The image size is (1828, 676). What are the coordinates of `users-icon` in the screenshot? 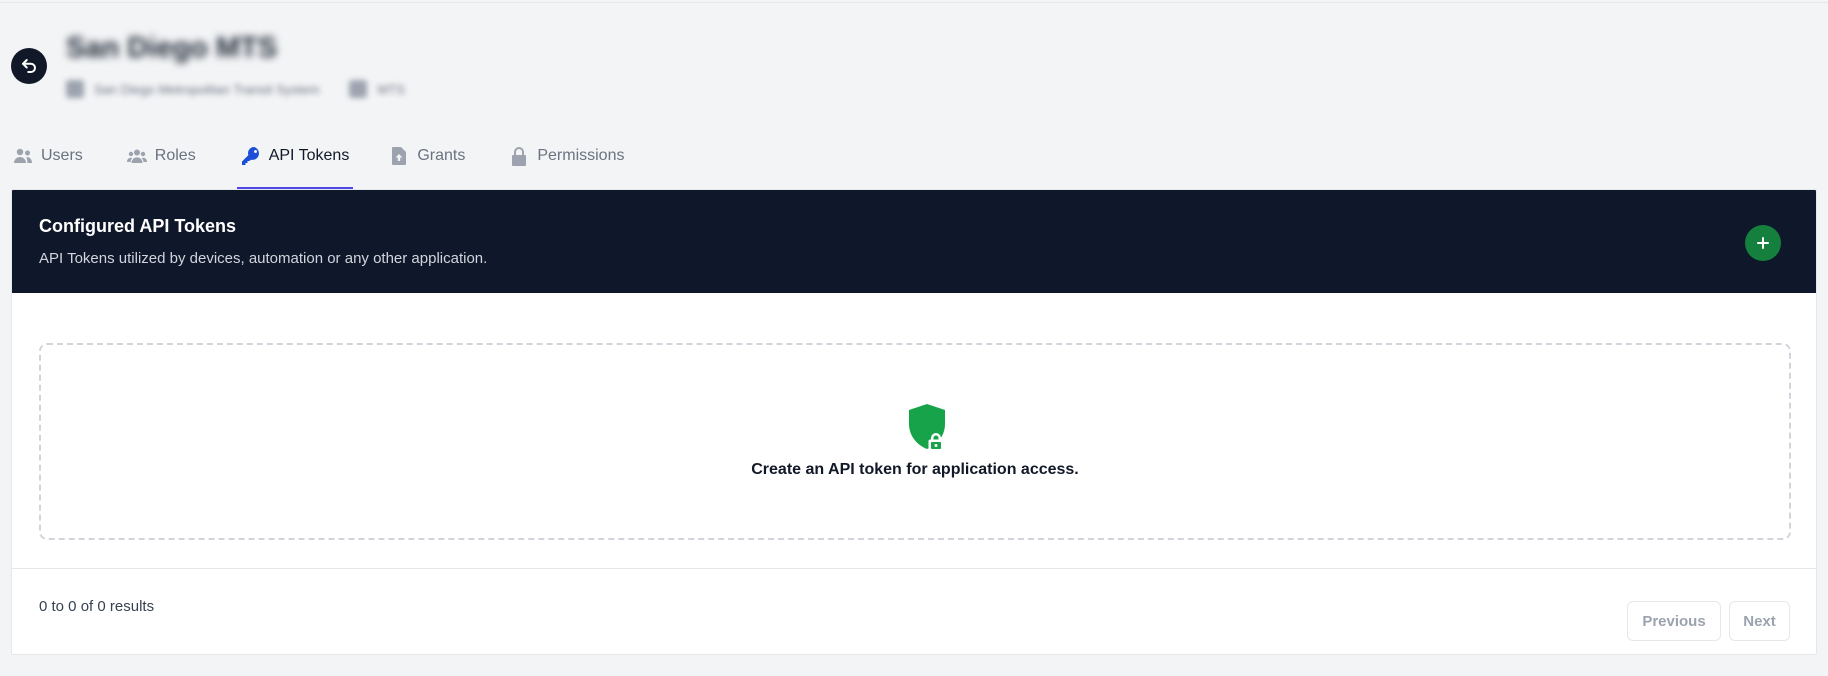 It's located at (23, 155).